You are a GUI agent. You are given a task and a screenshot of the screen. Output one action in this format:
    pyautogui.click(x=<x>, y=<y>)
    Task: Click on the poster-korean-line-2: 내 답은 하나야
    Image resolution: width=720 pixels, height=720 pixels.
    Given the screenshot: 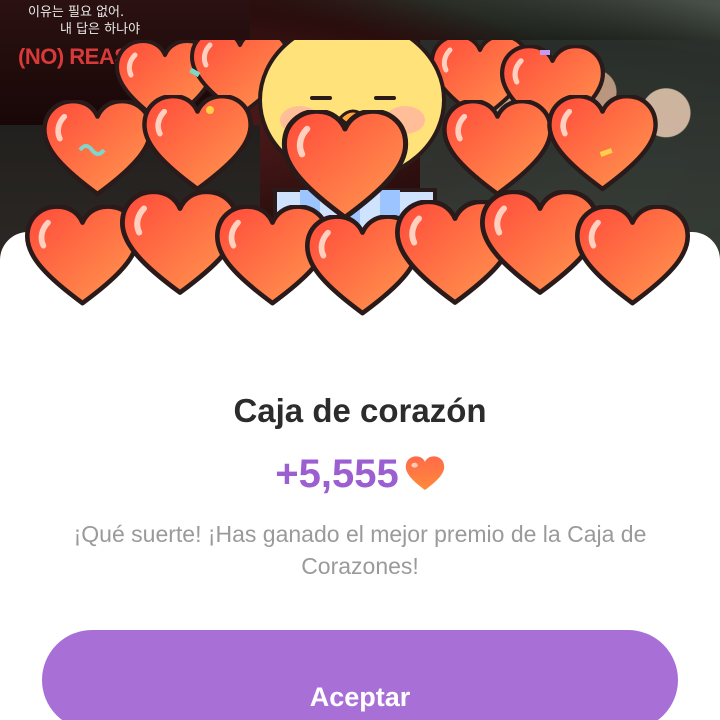 What is the action you would take?
    pyautogui.click(x=100, y=29)
    